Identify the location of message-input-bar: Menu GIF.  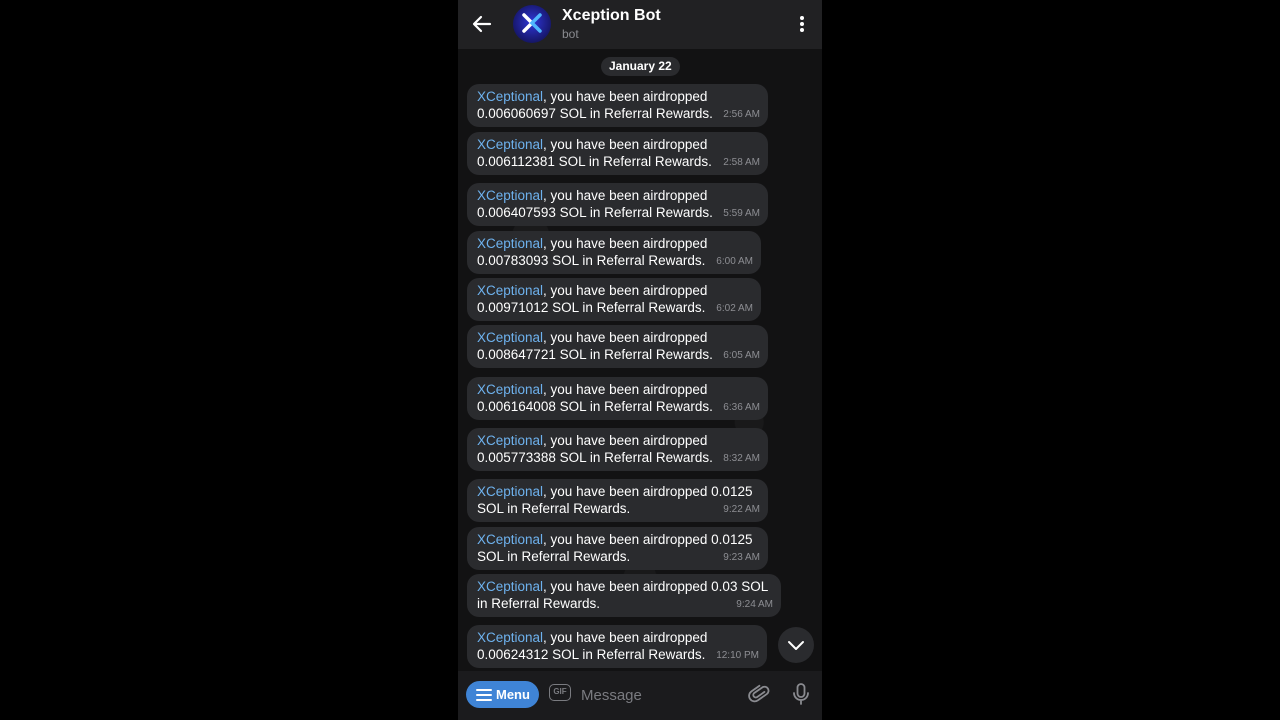
(640, 695).